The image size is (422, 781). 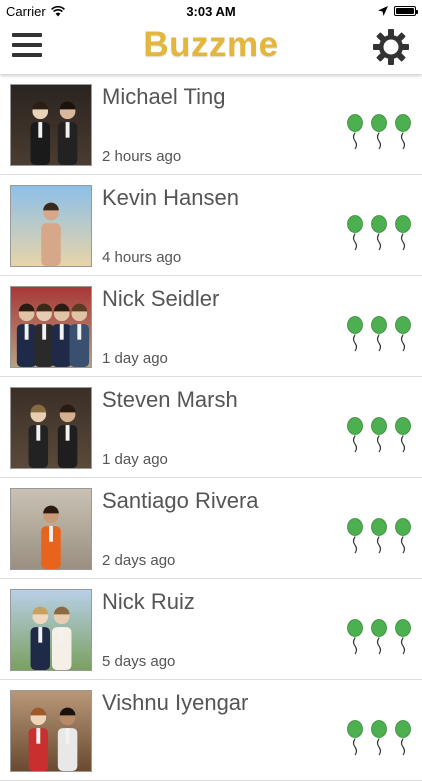 What do you see at coordinates (383, 11) in the screenshot?
I see `location-arrow-icon` at bounding box center [383, 11].